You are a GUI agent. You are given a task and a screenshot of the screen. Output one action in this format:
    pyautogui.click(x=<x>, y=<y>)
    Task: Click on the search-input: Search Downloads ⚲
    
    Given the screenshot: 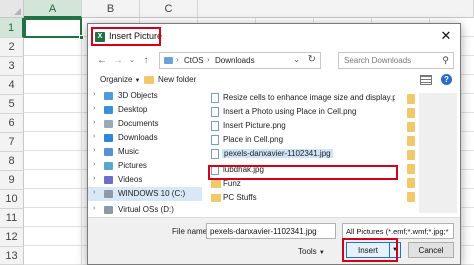 What is the action you would take?
    pyautogui.click(x=396, y=60)
    